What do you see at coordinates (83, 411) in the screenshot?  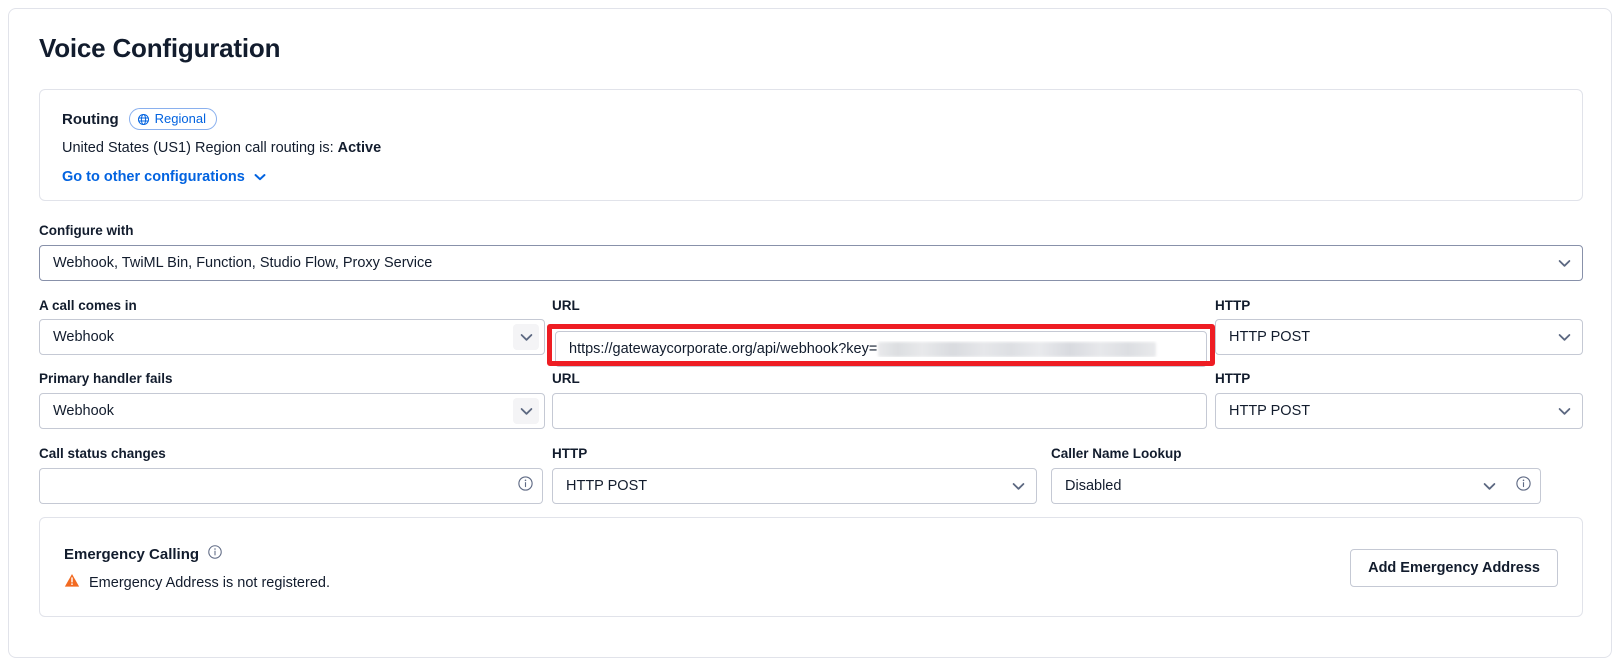 I see `primary-handler-fails-handler-value: Webhook` at bounding box center [83, 411].